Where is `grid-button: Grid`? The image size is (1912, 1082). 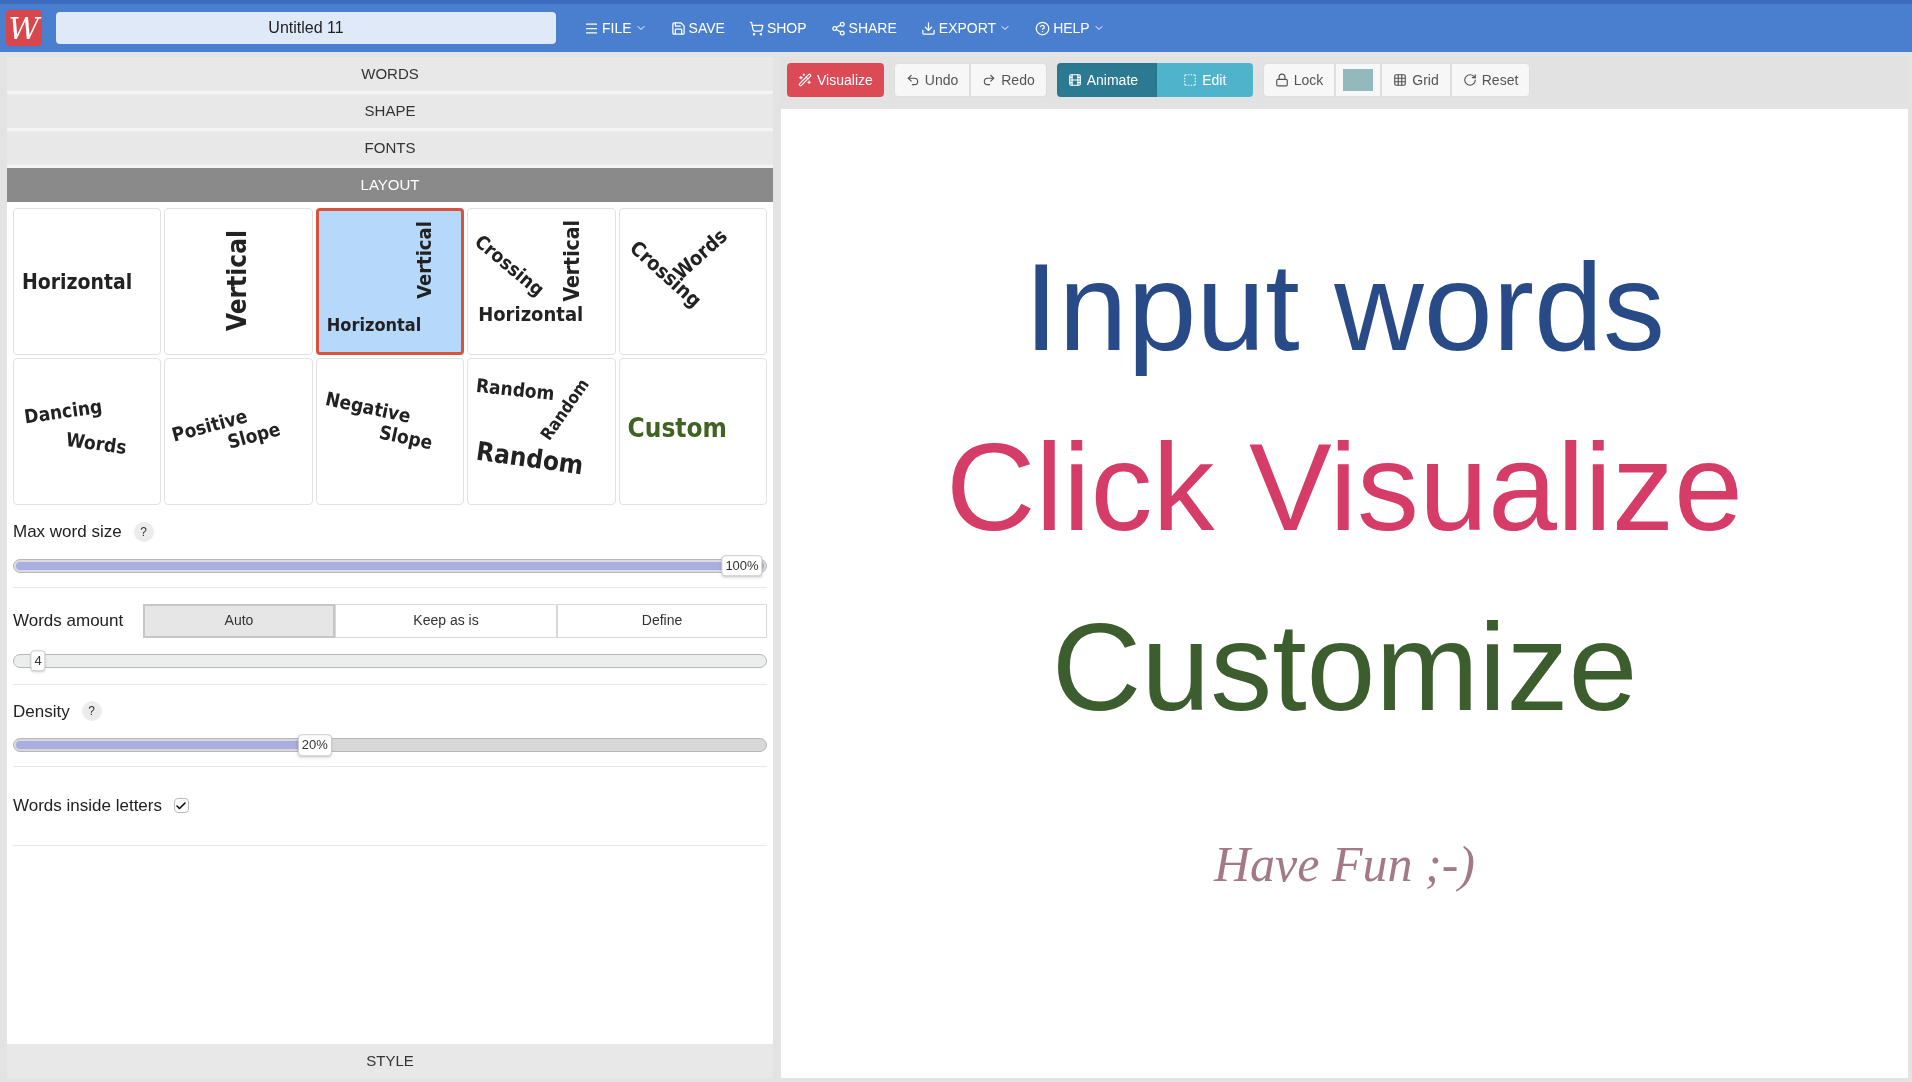
grid-button: Grid is located at coordinates (1416, 80).